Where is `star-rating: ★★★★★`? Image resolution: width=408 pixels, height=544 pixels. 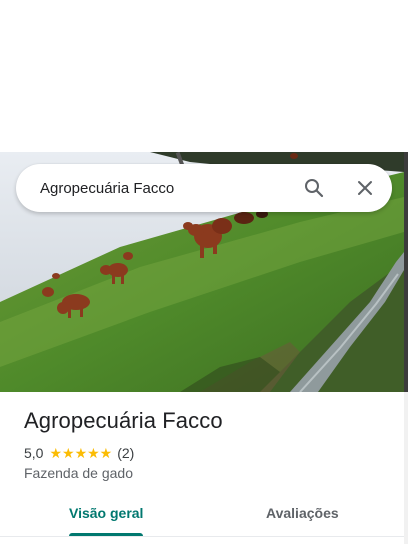 star-rating: ★★★★★ is located at coordinates (80, 453).